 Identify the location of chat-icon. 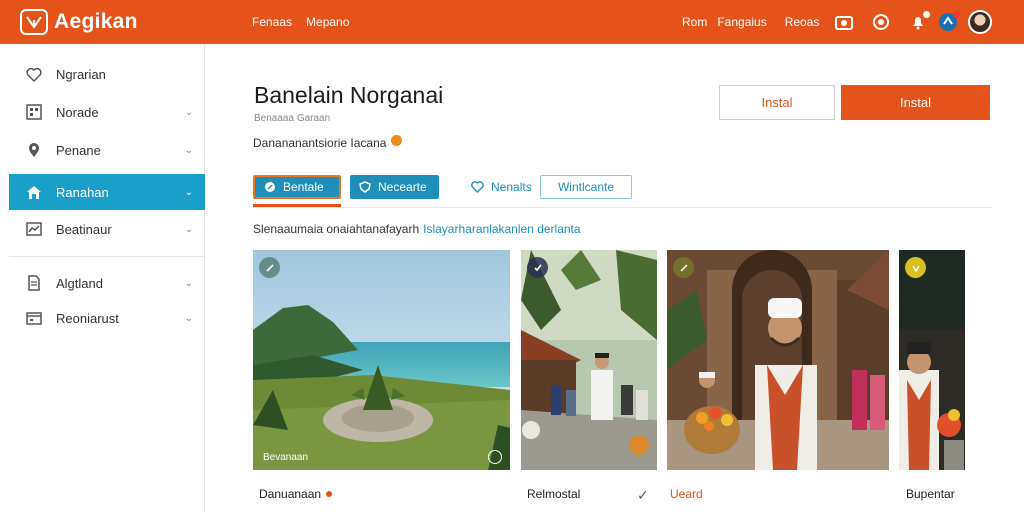
(948, 22).